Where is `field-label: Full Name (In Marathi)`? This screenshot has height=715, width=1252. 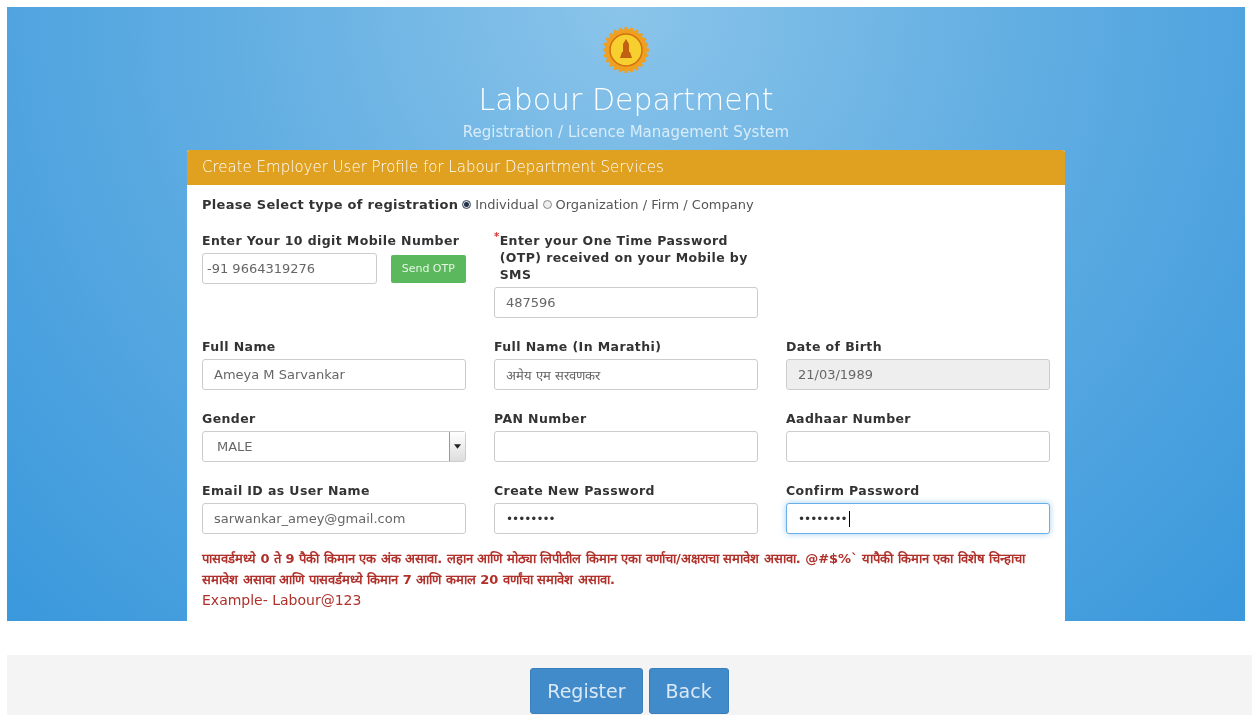 field-label: Full Name (In Marathi) is located at coordinates (578, 346).